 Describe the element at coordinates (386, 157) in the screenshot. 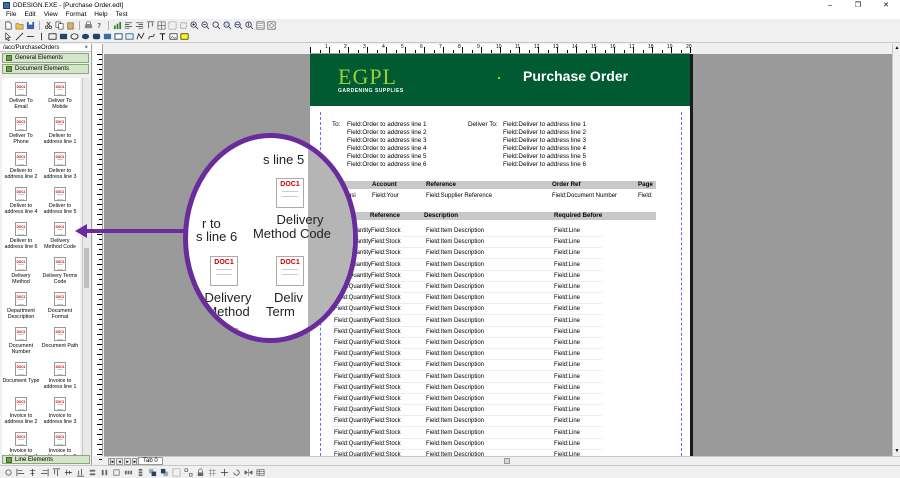

I see `order-to-address-line: Field:Order to address line 5` at that location.